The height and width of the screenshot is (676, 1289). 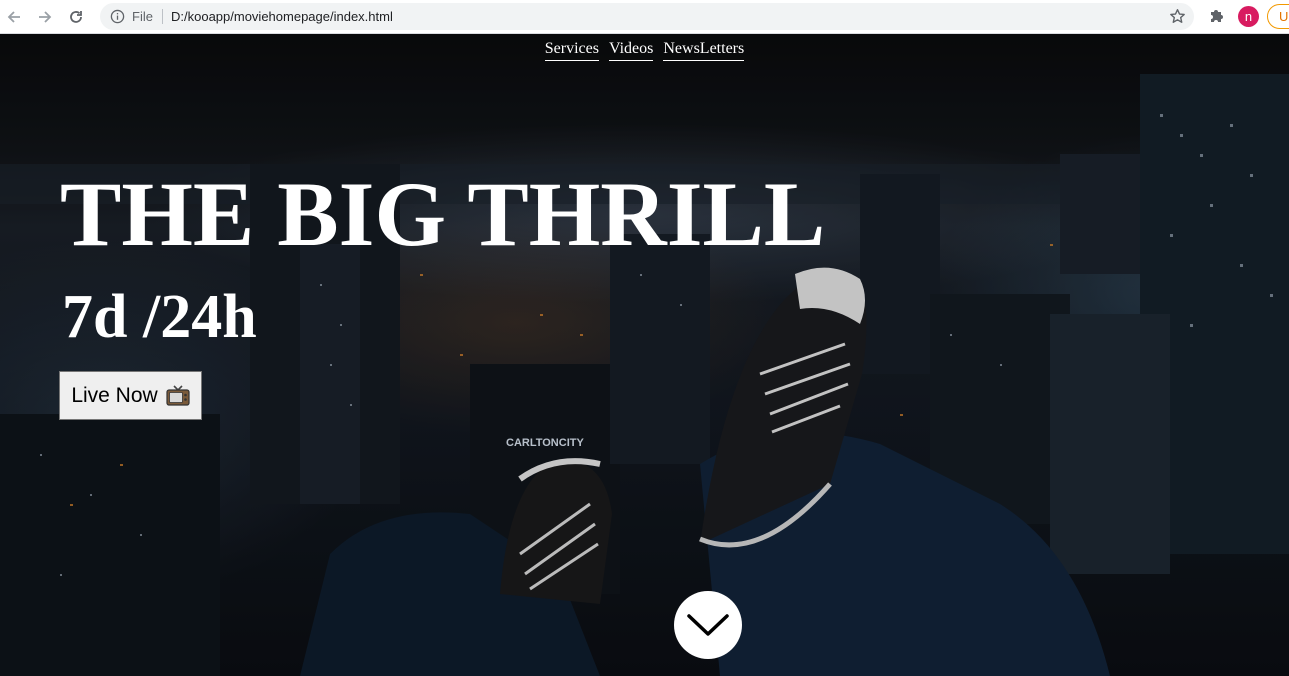 What do you see at coordinates (159, 317) in the screenshot?
I see `hero-subtitle: 7d /24h` at bounding box center [159, 317].